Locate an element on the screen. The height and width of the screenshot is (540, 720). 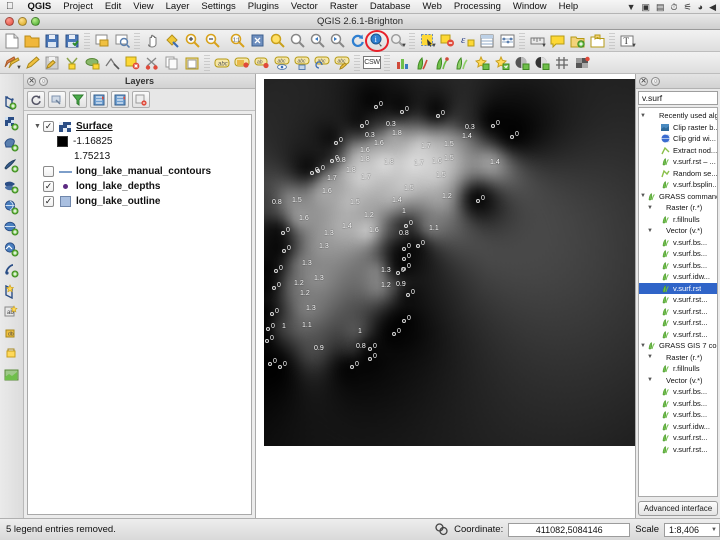
menu-item-layer: Layer is located at coordinates (178, 7).